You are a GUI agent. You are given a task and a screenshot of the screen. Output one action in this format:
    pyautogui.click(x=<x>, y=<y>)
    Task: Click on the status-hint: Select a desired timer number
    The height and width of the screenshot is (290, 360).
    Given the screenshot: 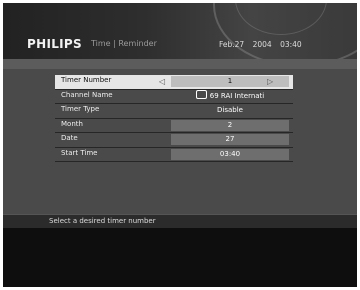 What is the action you would take?
    pyautogui.click(x=102, y=221)
    